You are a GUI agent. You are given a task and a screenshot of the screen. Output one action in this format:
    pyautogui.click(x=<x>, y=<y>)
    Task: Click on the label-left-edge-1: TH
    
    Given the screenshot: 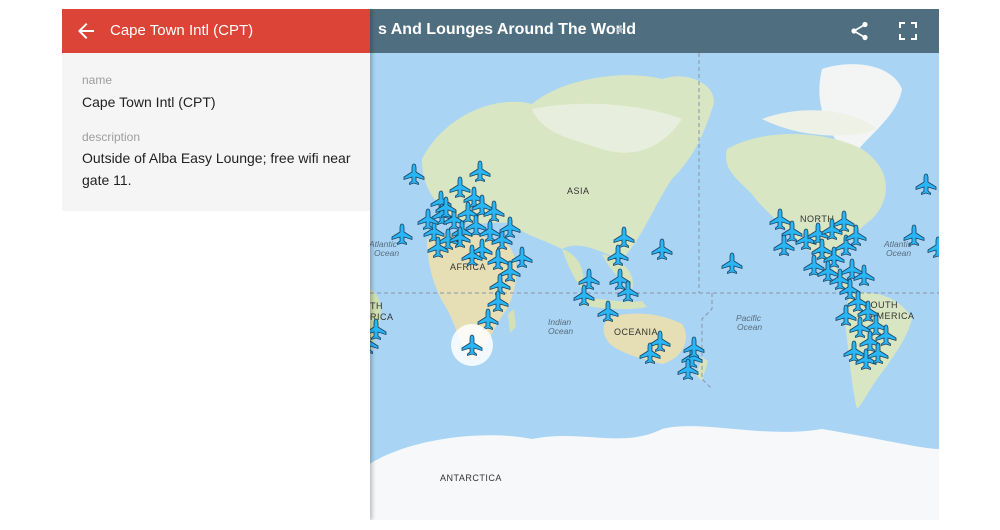 What is the action you would take?
    pyautogui.click(x=376, y=306)
    